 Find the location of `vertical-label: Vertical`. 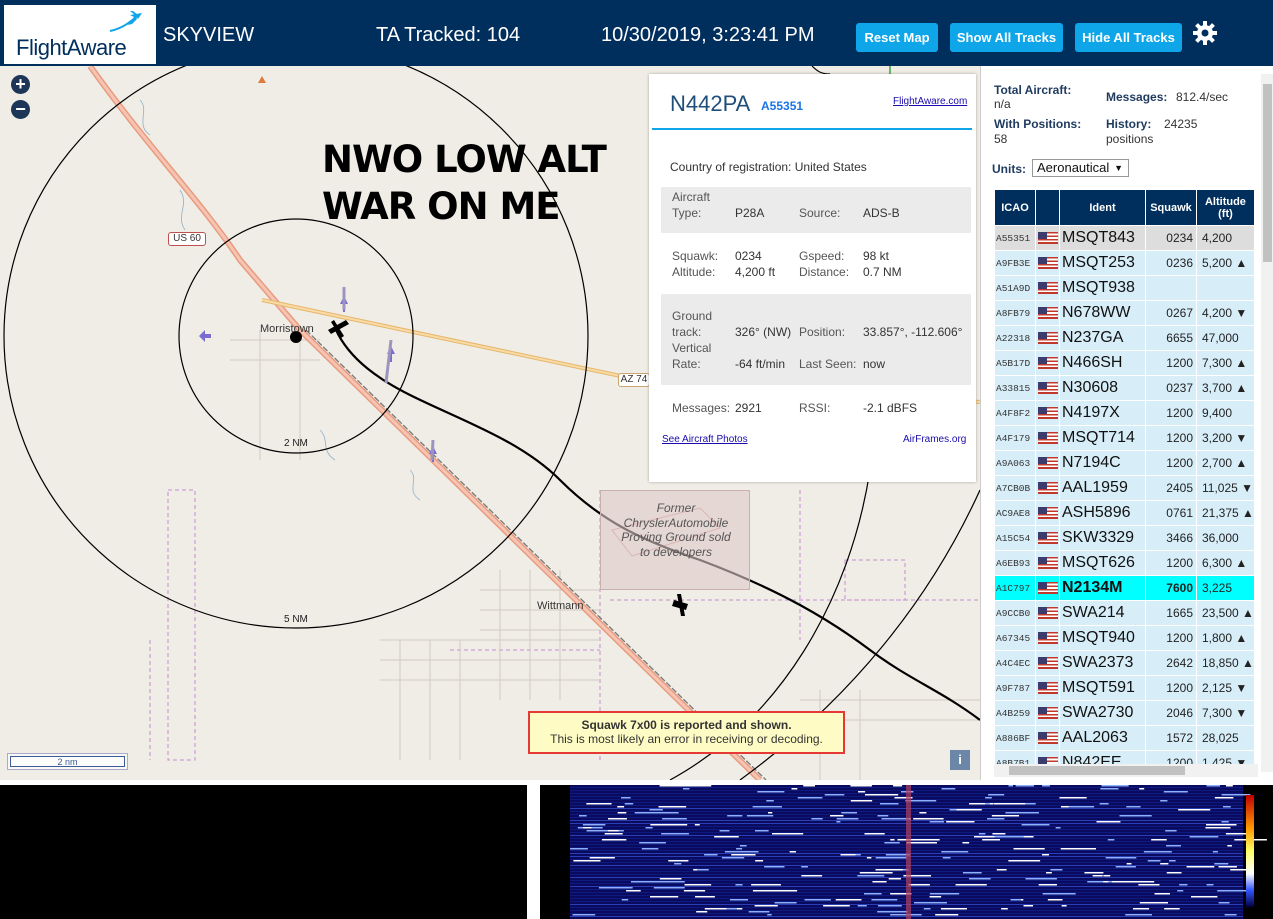

vertical-label: Vertical is located at coordinates (692, 348).